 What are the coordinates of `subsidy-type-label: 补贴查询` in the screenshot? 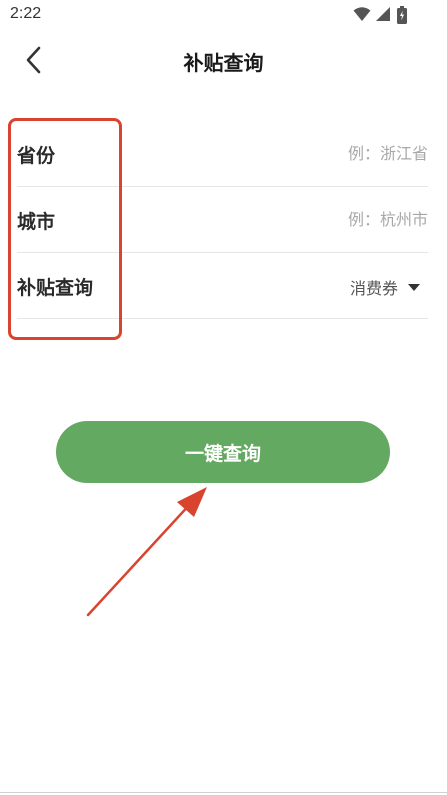 It's located at (55, 288).